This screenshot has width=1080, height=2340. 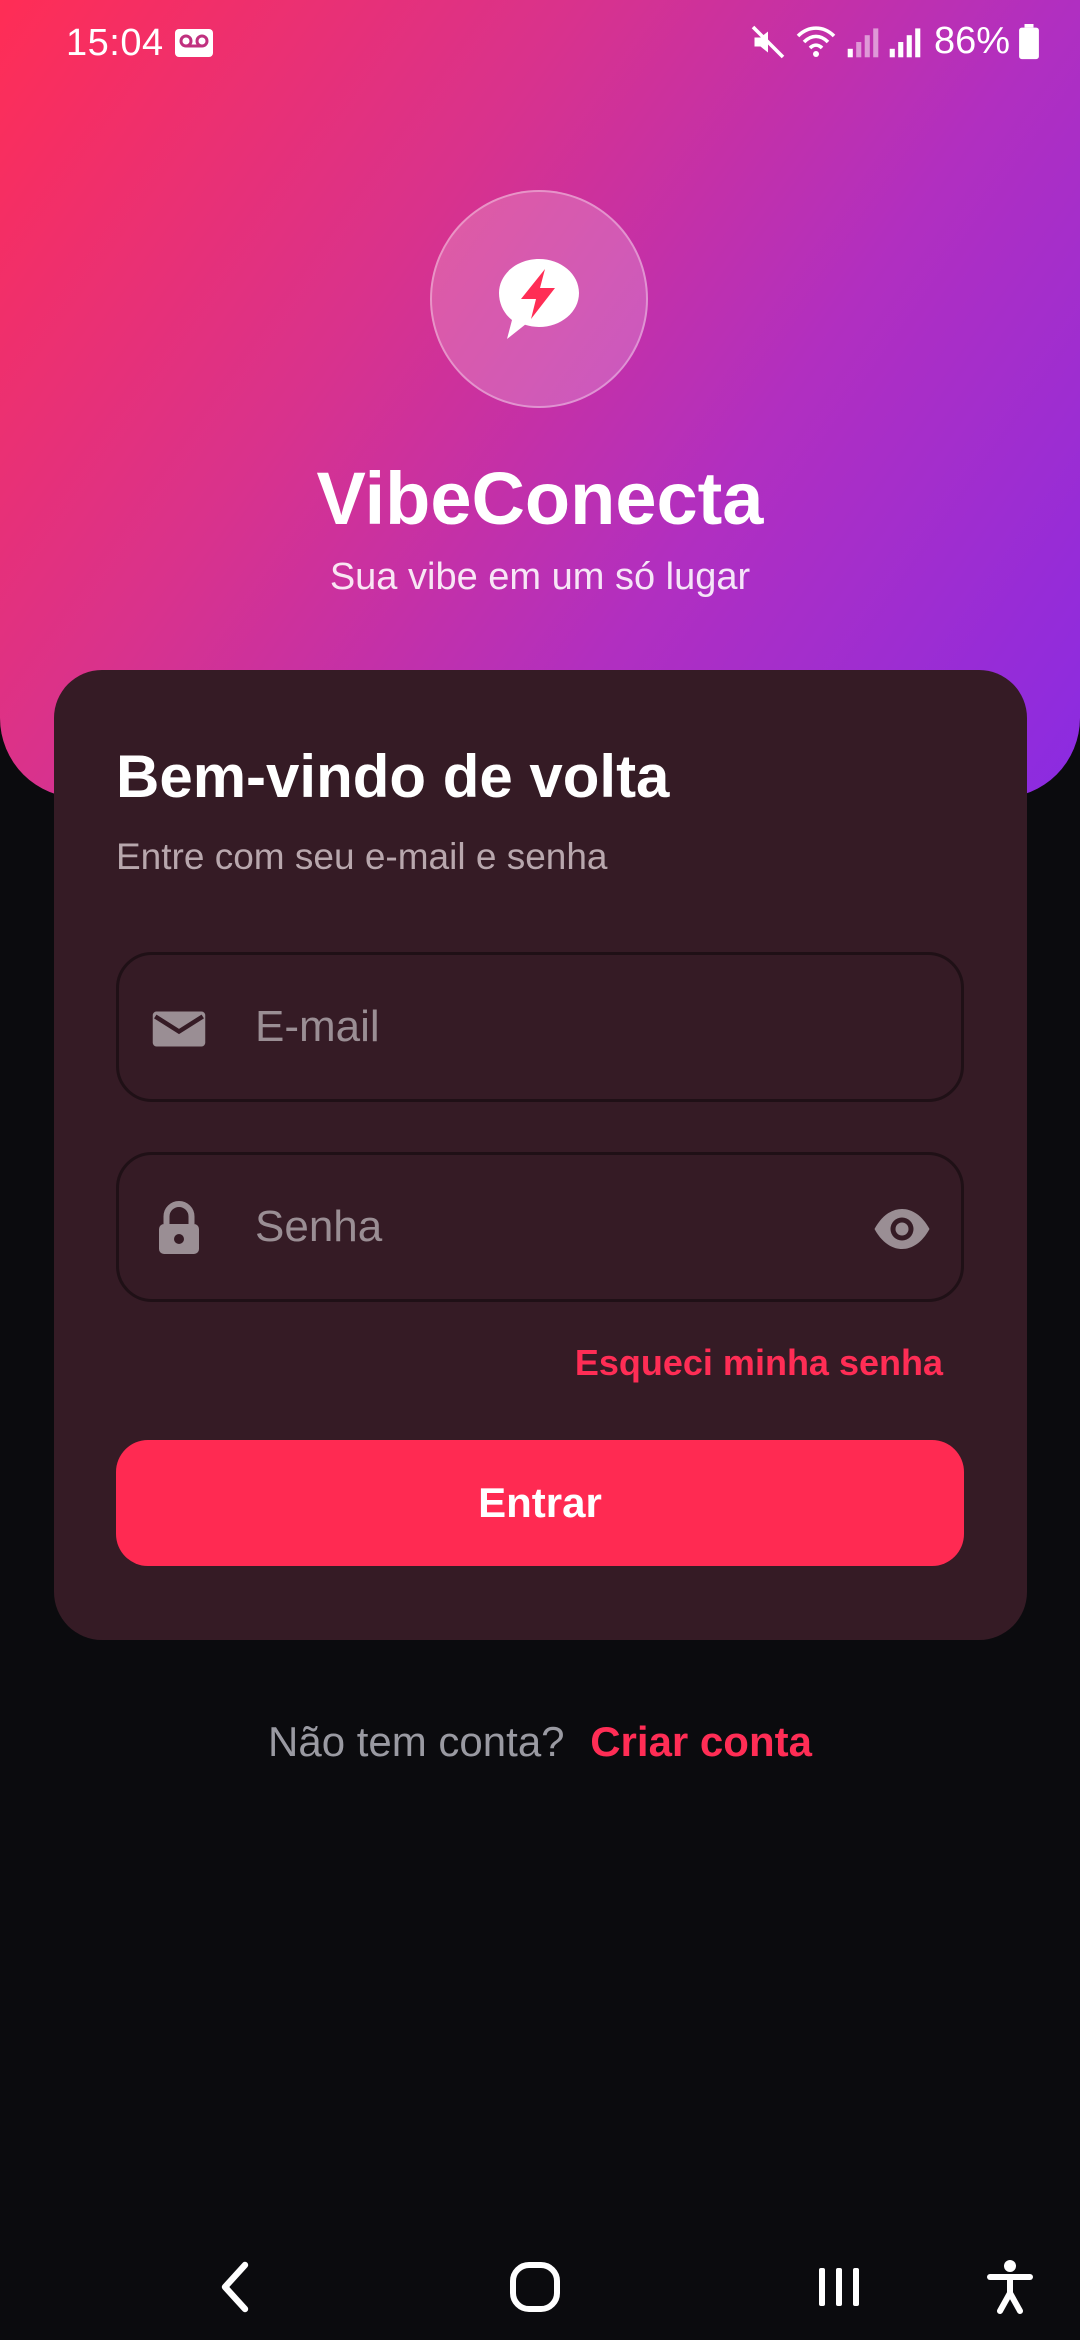 What do you see at coordinates (759, 1363) in the screenshot?
I see `forgot-password-link: Esqueci minha senha` at bounding box center [759, 1363].